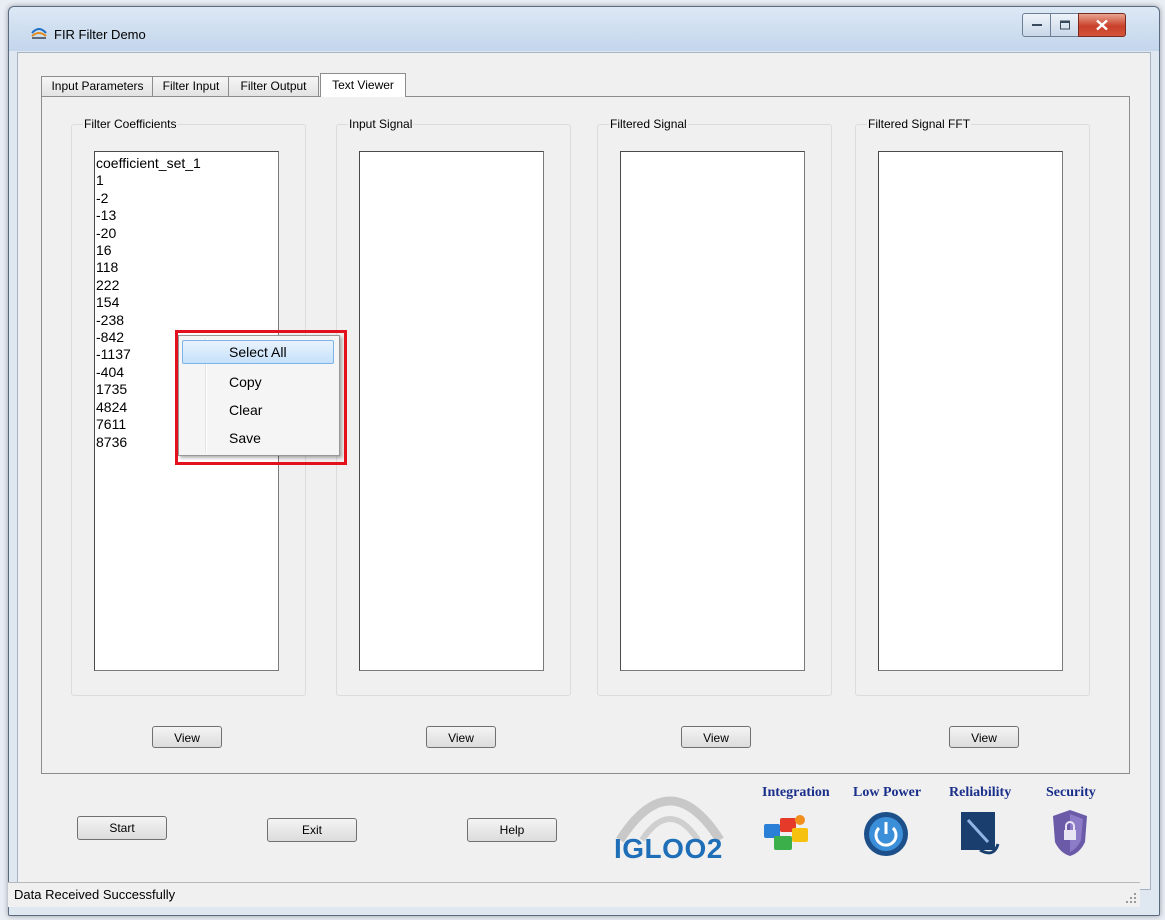 This screenshot has height=920, width=1165. I want to click on title-bar: FIR Filter Demo, so click(584, 29).